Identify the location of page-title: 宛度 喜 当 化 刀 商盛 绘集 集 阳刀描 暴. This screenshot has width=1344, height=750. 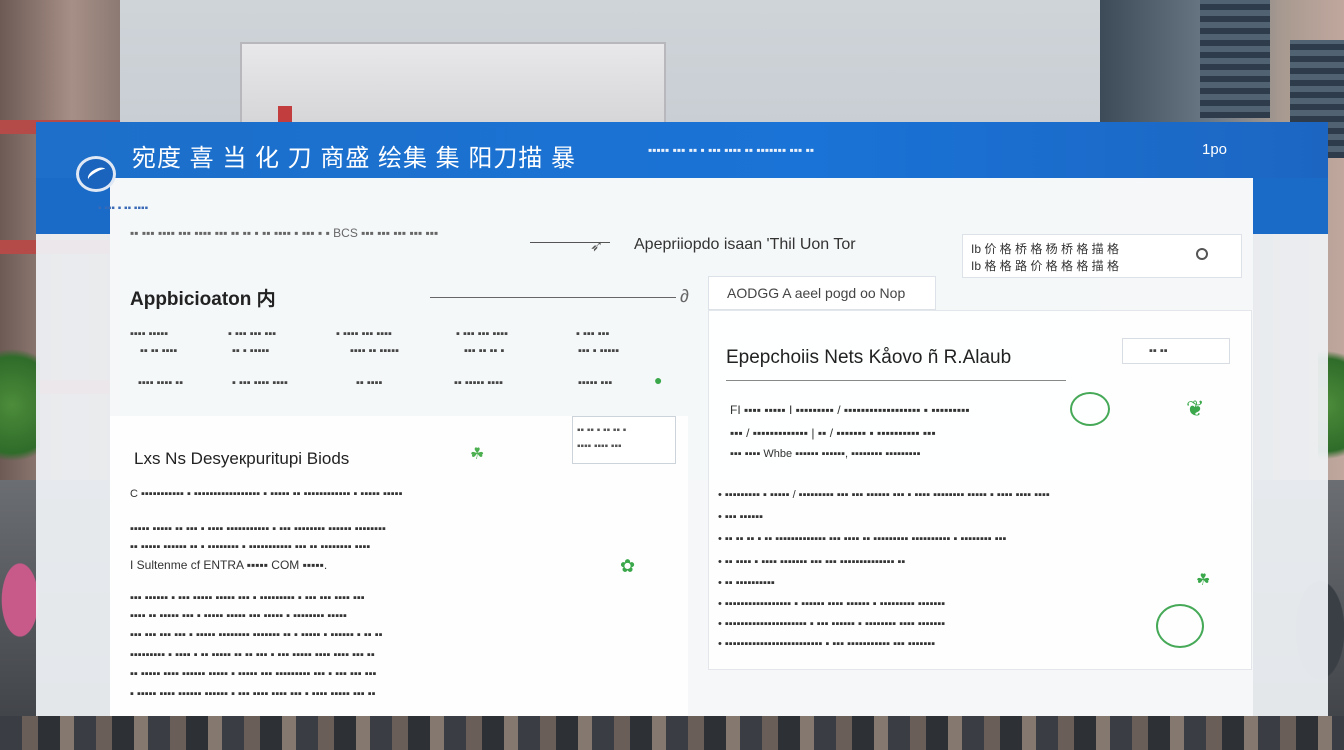
(354, 158).